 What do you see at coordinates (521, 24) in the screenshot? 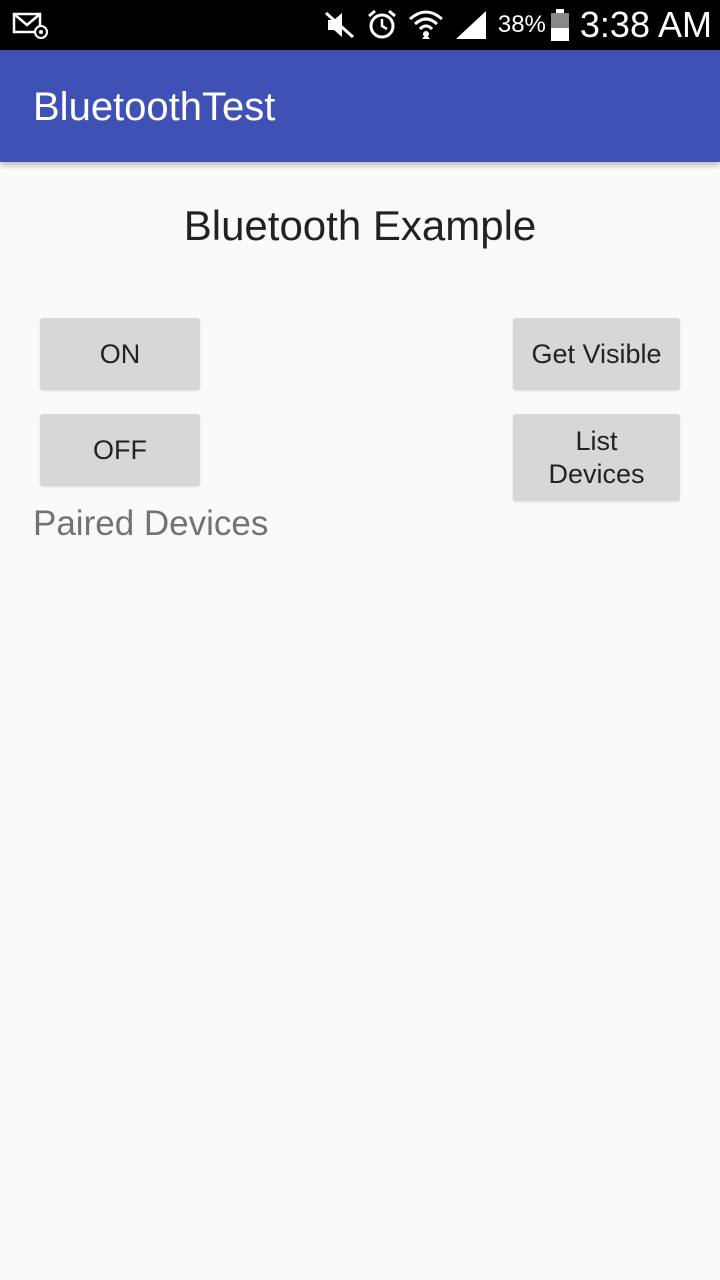
I see `battery-percent: 38%` at bounding box center [521, 24].